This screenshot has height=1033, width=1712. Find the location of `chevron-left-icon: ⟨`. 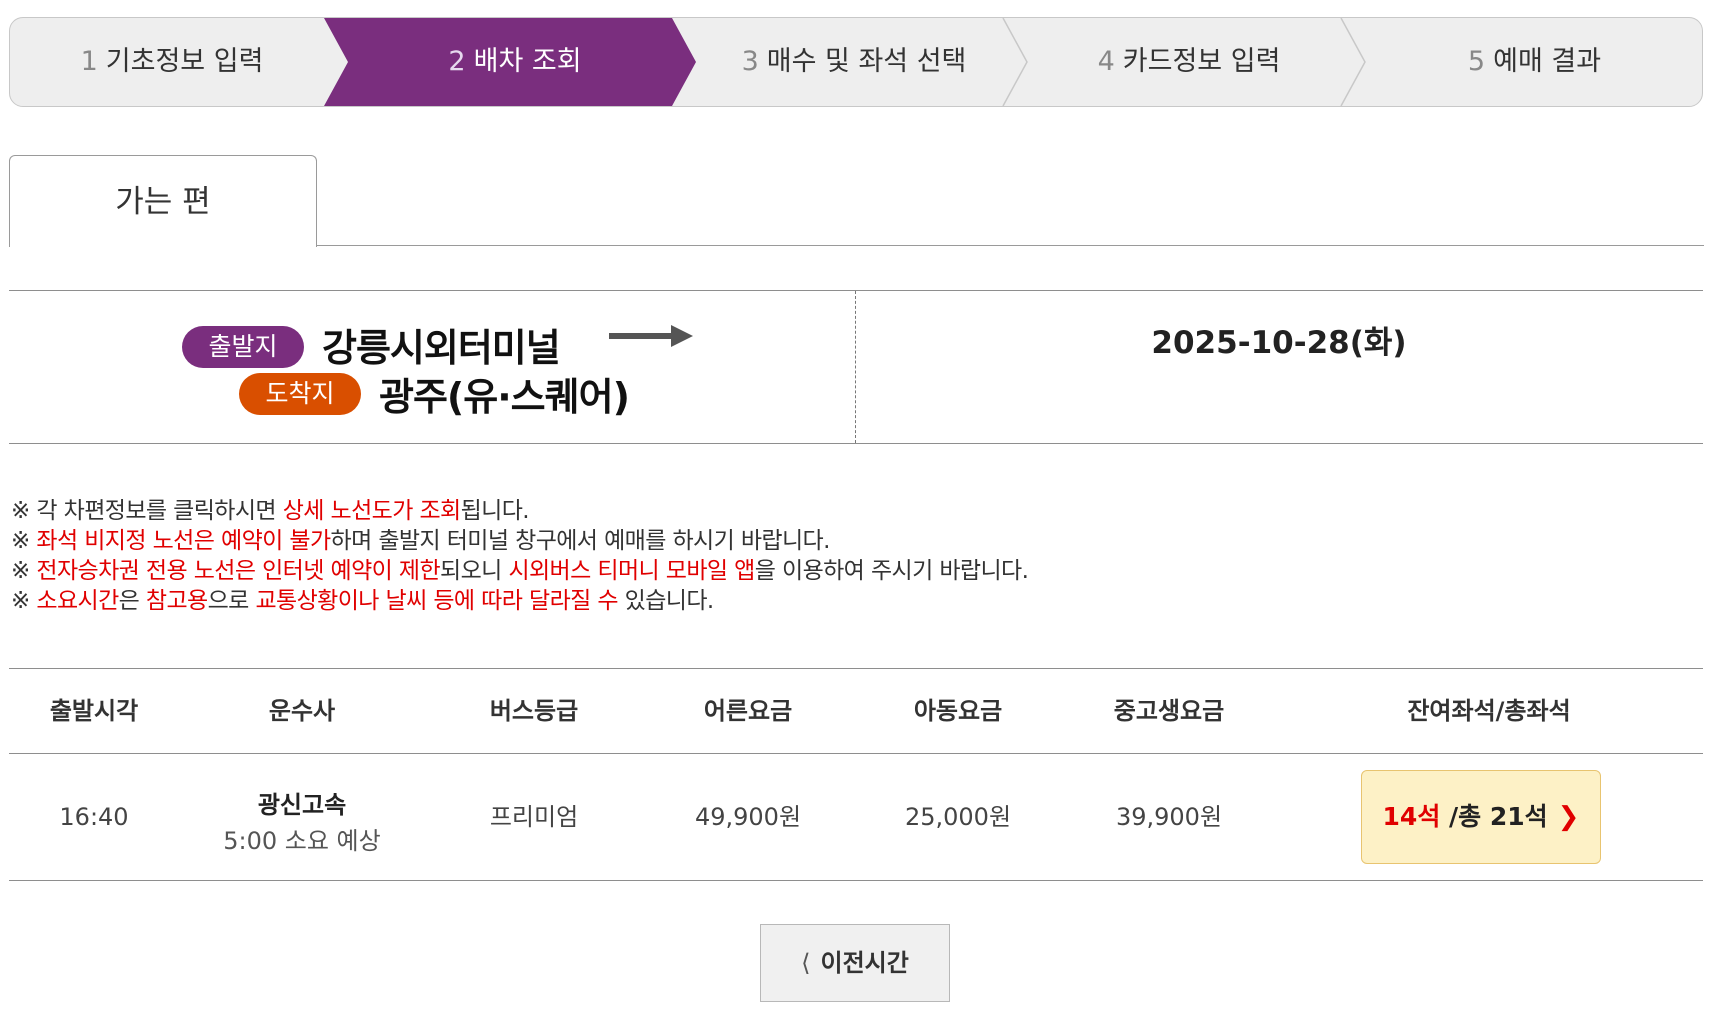

chevron-left-icon: ⟨ is located at coordinates (806, 963).